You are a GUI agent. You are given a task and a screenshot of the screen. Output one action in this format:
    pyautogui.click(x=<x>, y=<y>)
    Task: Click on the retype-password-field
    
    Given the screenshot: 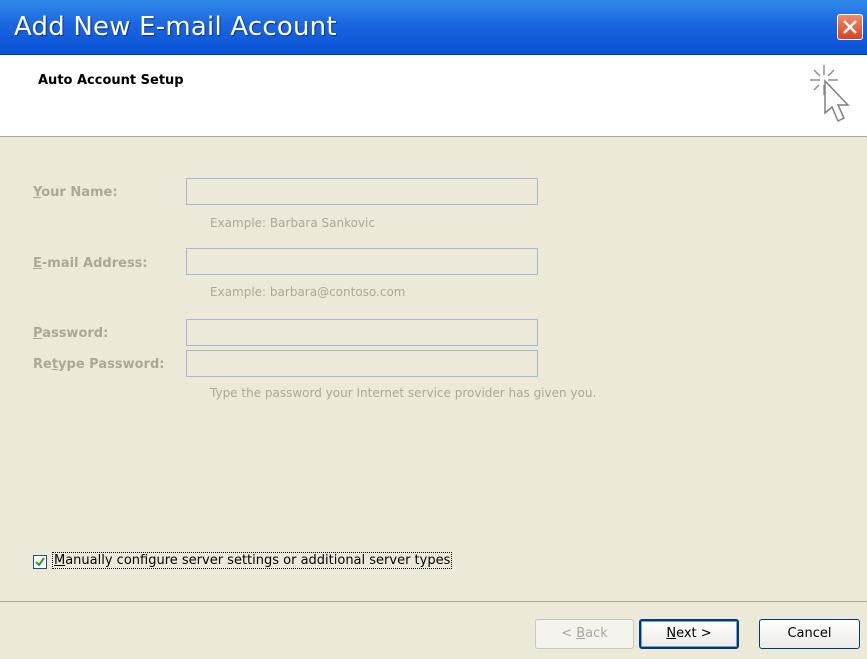 What is the action you would take?
    pyautogui.click(x=362, y=363)
    